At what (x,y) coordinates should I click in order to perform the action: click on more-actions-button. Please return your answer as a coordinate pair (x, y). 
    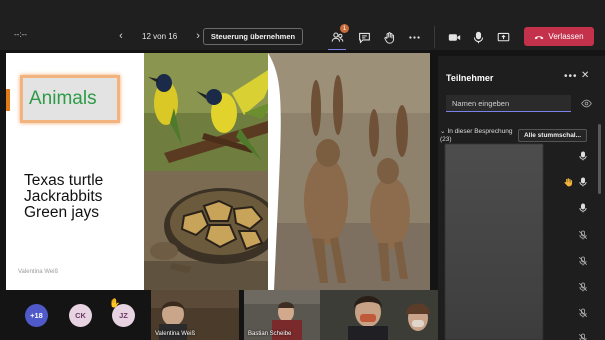
    Looking at the image, I should click on (414, 37).